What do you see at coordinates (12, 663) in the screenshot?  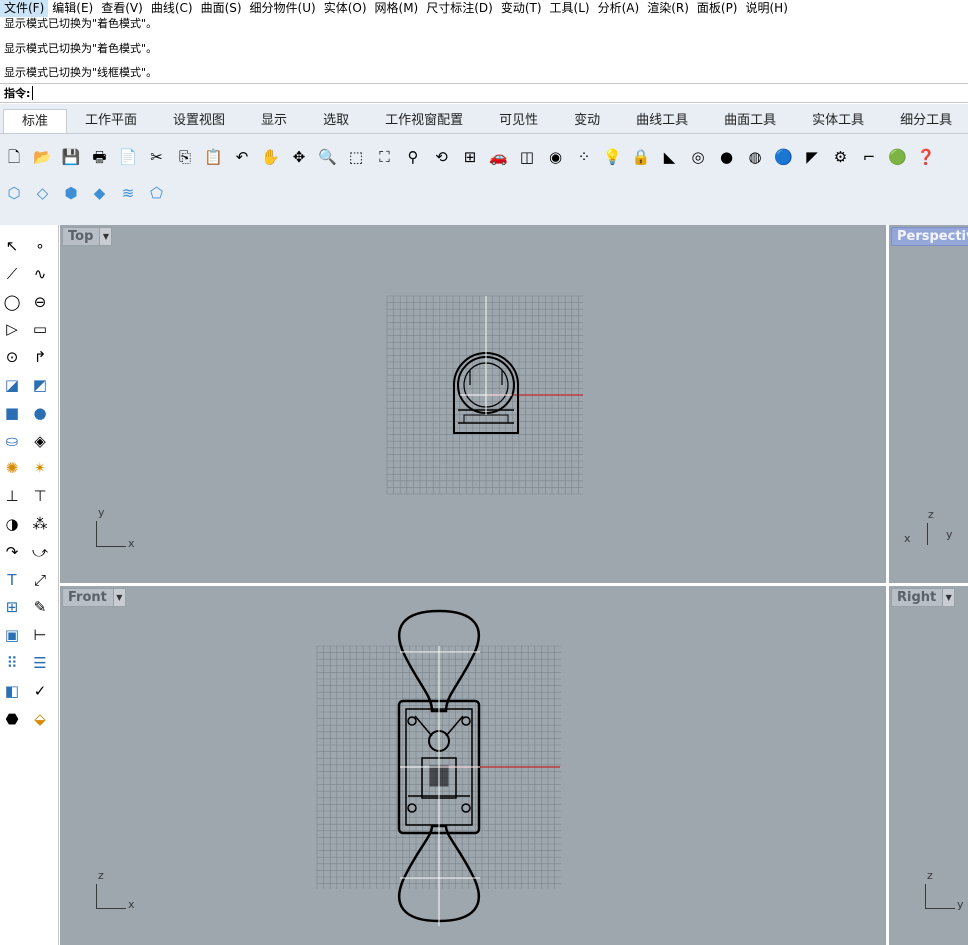 I see `grid-array-icon: ⠿` at bounding box center [12, 663].